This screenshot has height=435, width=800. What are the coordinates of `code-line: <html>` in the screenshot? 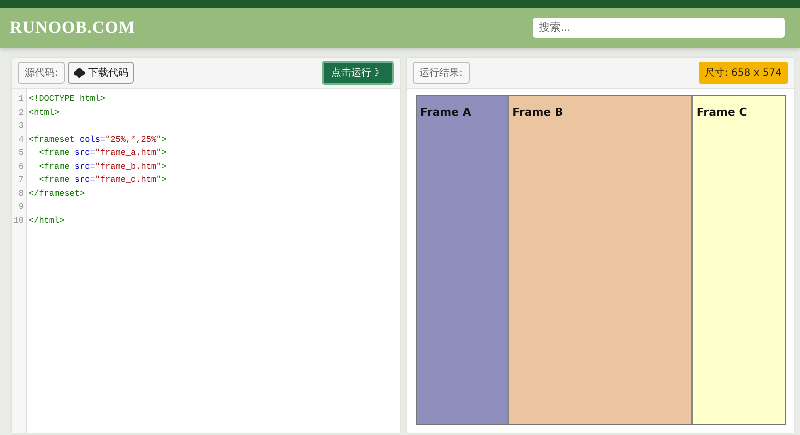 It's located at (44, 113).